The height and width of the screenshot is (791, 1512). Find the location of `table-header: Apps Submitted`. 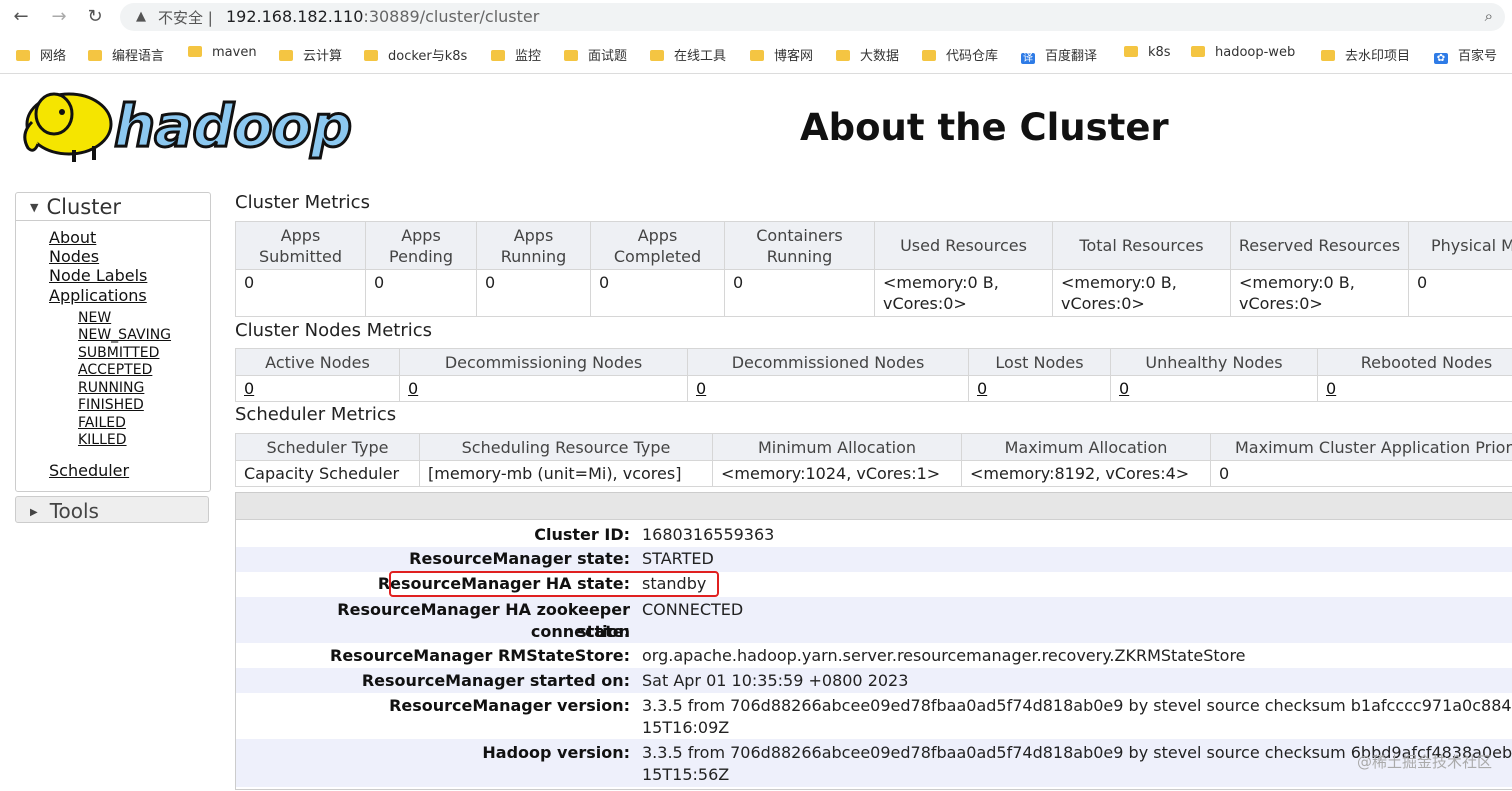

table-header: Apps Submitted is located at coordinates (300, 245).